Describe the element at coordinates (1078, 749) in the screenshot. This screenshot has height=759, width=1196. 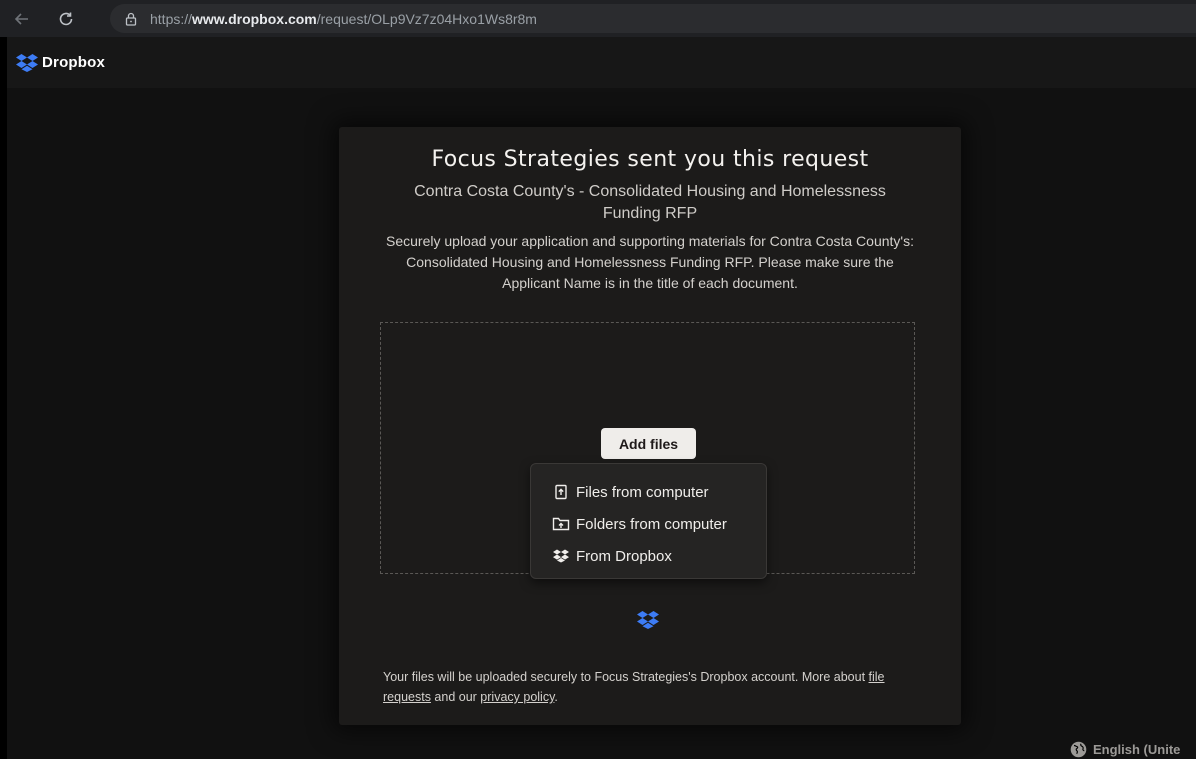
I see `globe-icon` at that location.